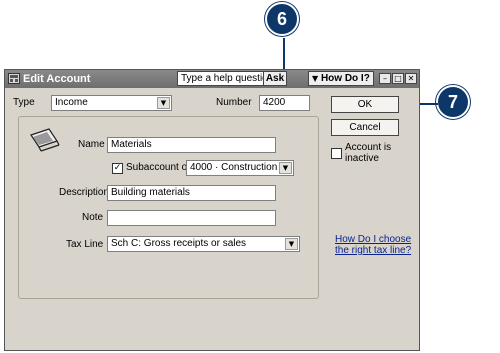 The height and width of the screenshot is (353, 500). I want to click on note-label: Note, so click(93, 217).